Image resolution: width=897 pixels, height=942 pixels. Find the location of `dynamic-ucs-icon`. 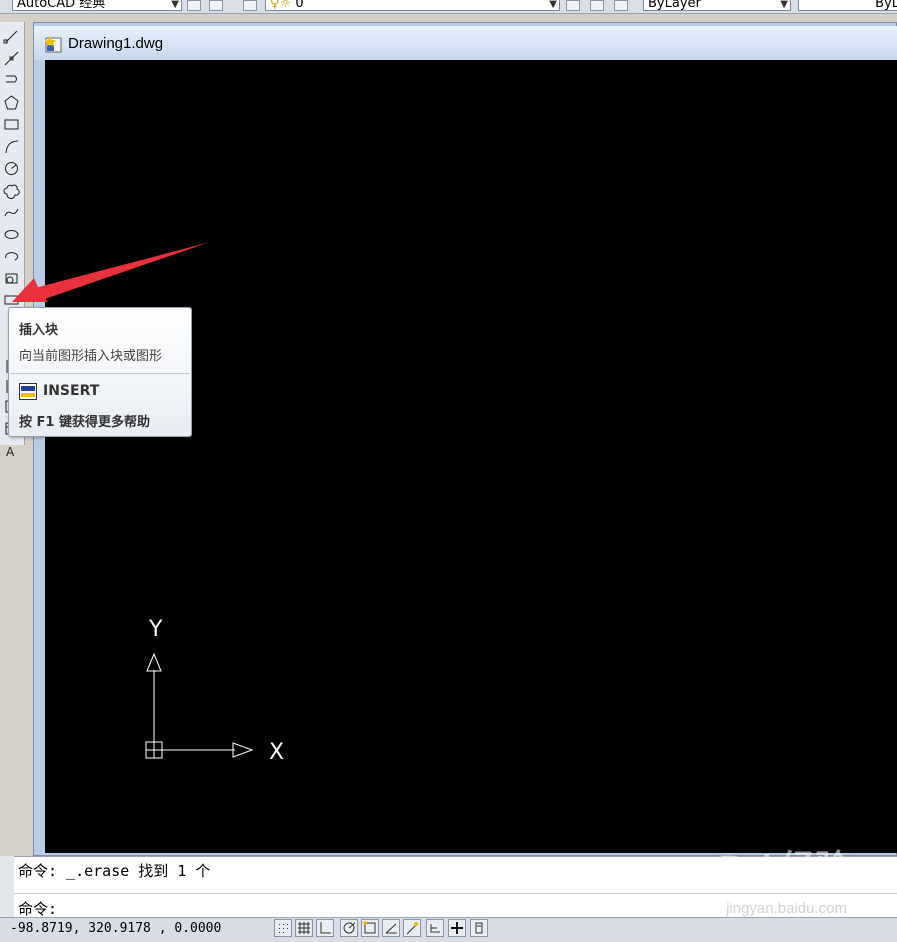

dynamic-ucs-icon is located at coordinates (435, 928).